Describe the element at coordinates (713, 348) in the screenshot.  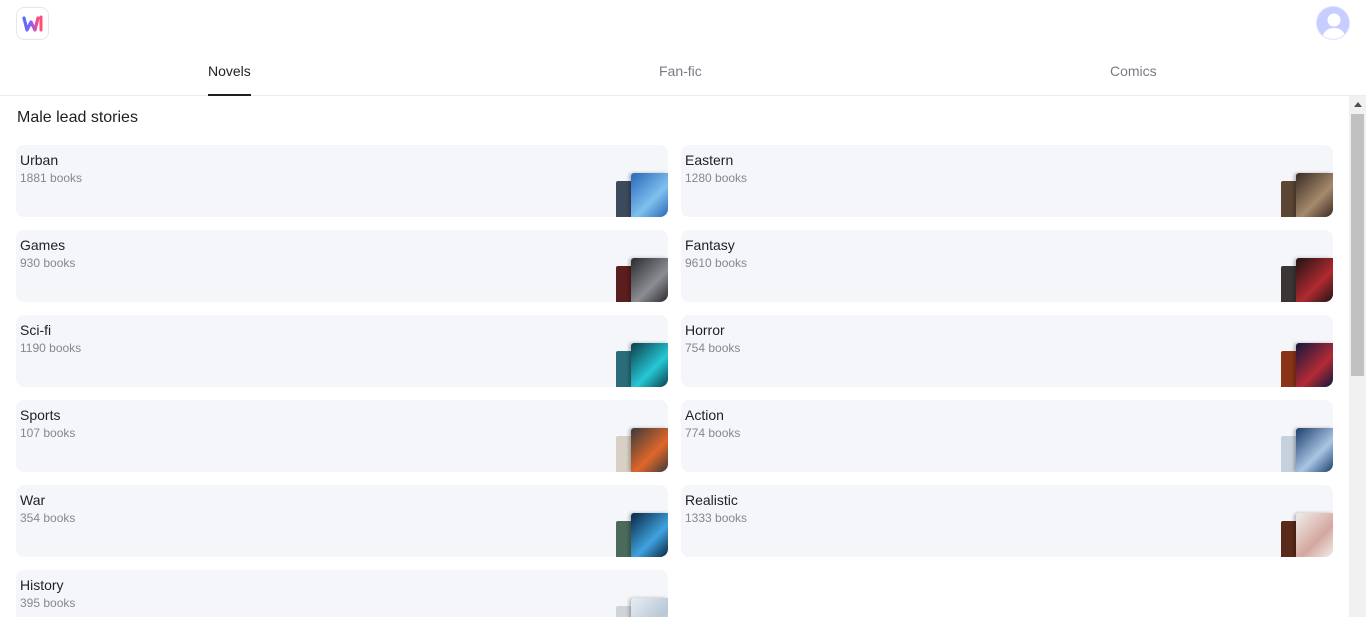
I see `category-book-count: 754 books` at that location.